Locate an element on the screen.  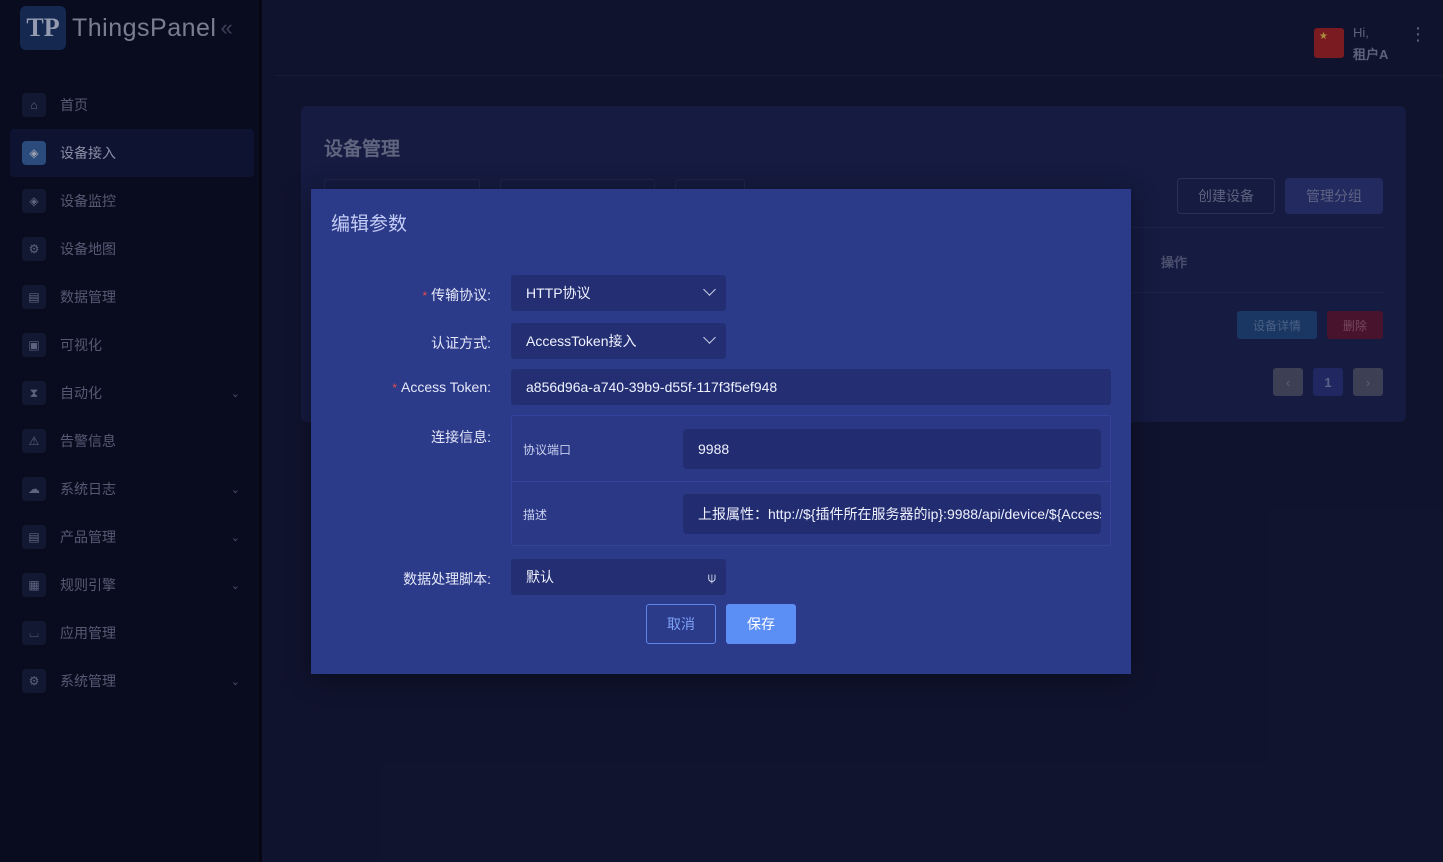
cursor-icon: ⍦ is located at coordinates (711, 577).